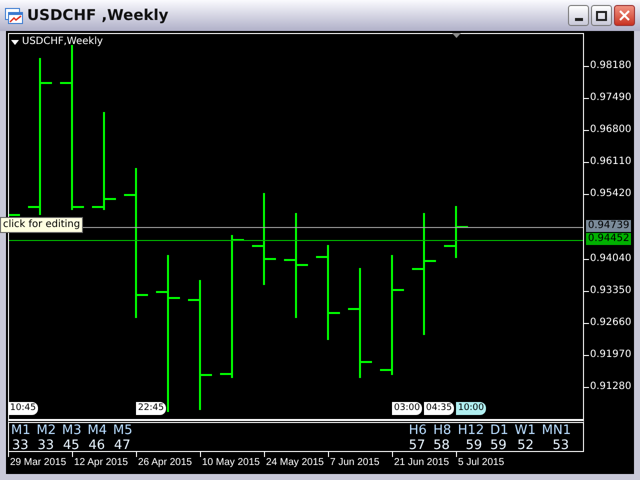  What do you see at coordinates (97, 430) in the screenshot?
I see `timeframe-label: M4` at bounding box center [97, 430].